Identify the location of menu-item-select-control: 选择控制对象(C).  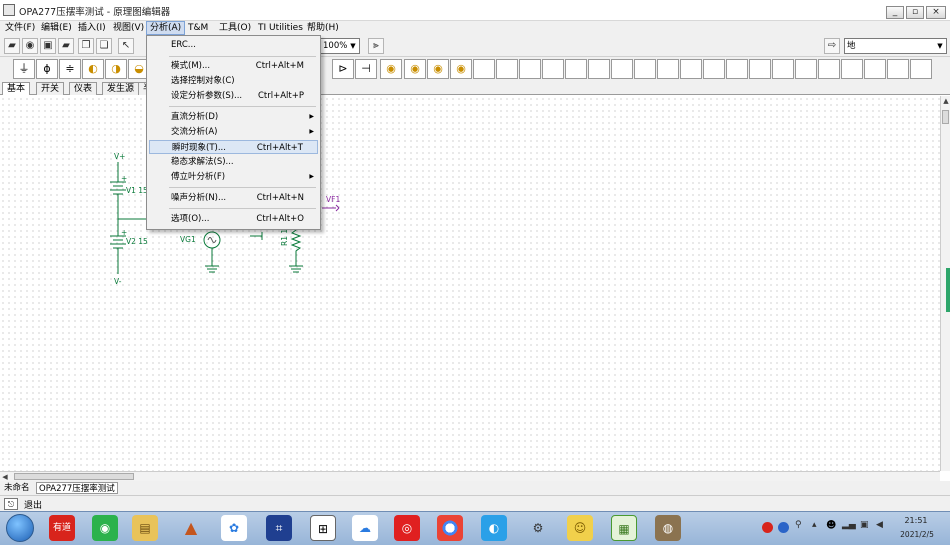
(233, 81).